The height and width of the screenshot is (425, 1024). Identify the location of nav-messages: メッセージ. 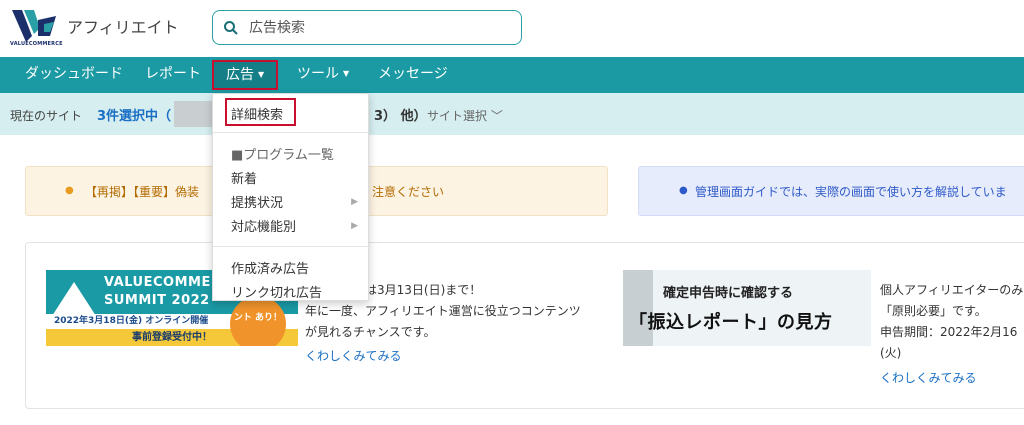
(413, 75).